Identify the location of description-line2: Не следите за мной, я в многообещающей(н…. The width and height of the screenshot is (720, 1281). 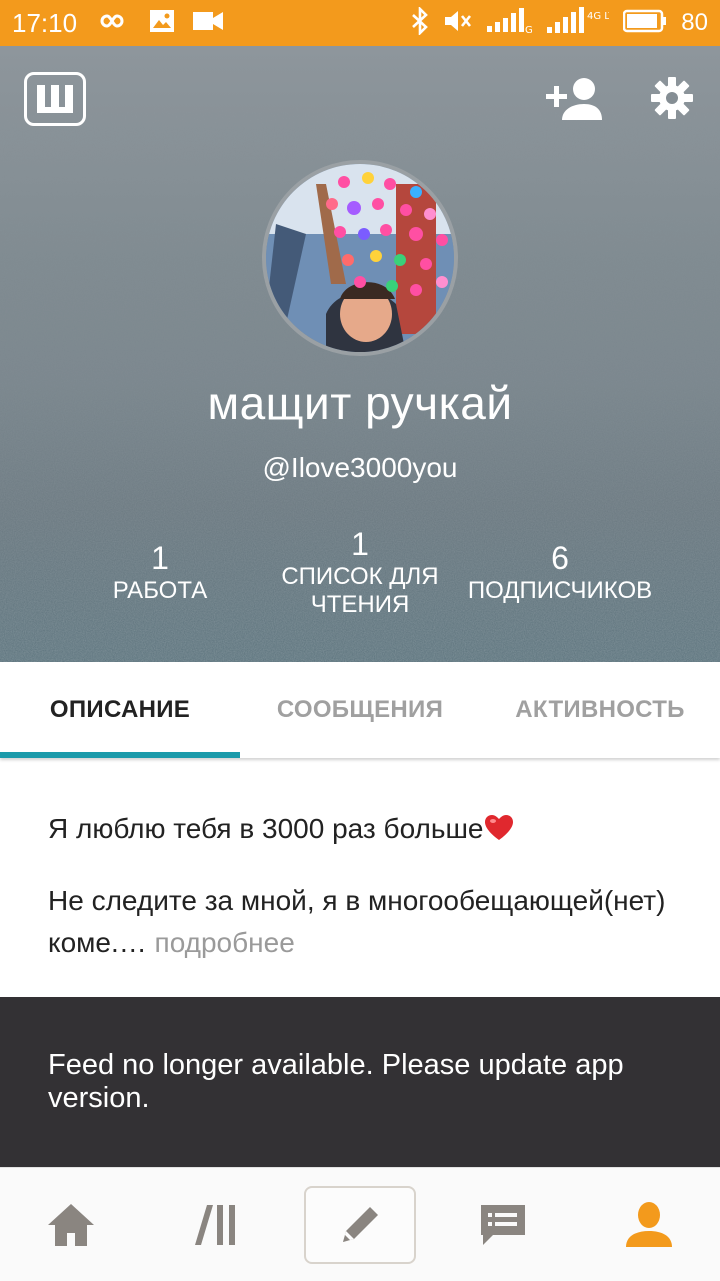
(357, 921).